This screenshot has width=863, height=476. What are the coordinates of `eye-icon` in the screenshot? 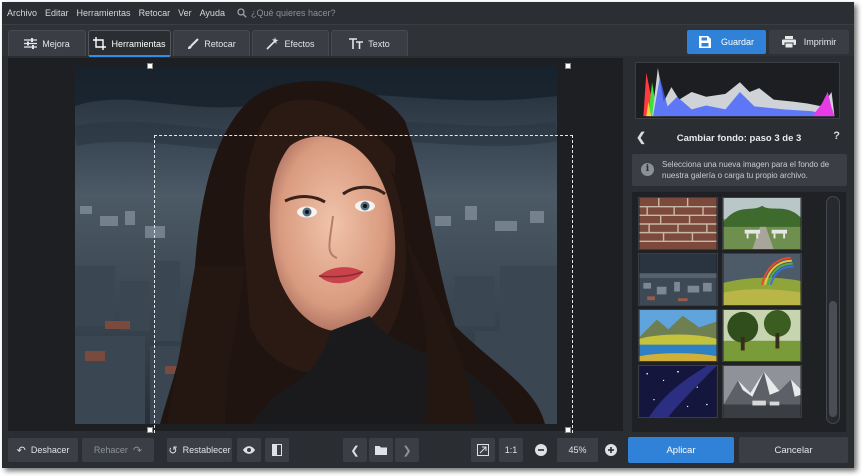 It's located at (249, 450).